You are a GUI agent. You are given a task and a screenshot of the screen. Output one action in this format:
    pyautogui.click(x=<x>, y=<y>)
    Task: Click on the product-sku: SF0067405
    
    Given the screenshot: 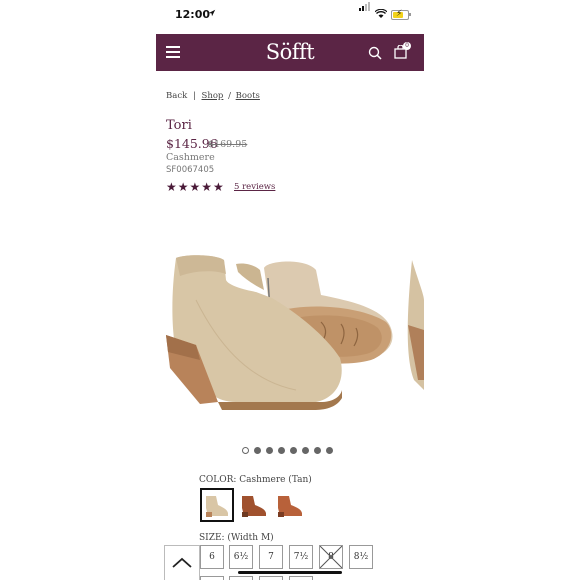 What is the action you would take?
    pyautogui.click(x=190, y=170)
    